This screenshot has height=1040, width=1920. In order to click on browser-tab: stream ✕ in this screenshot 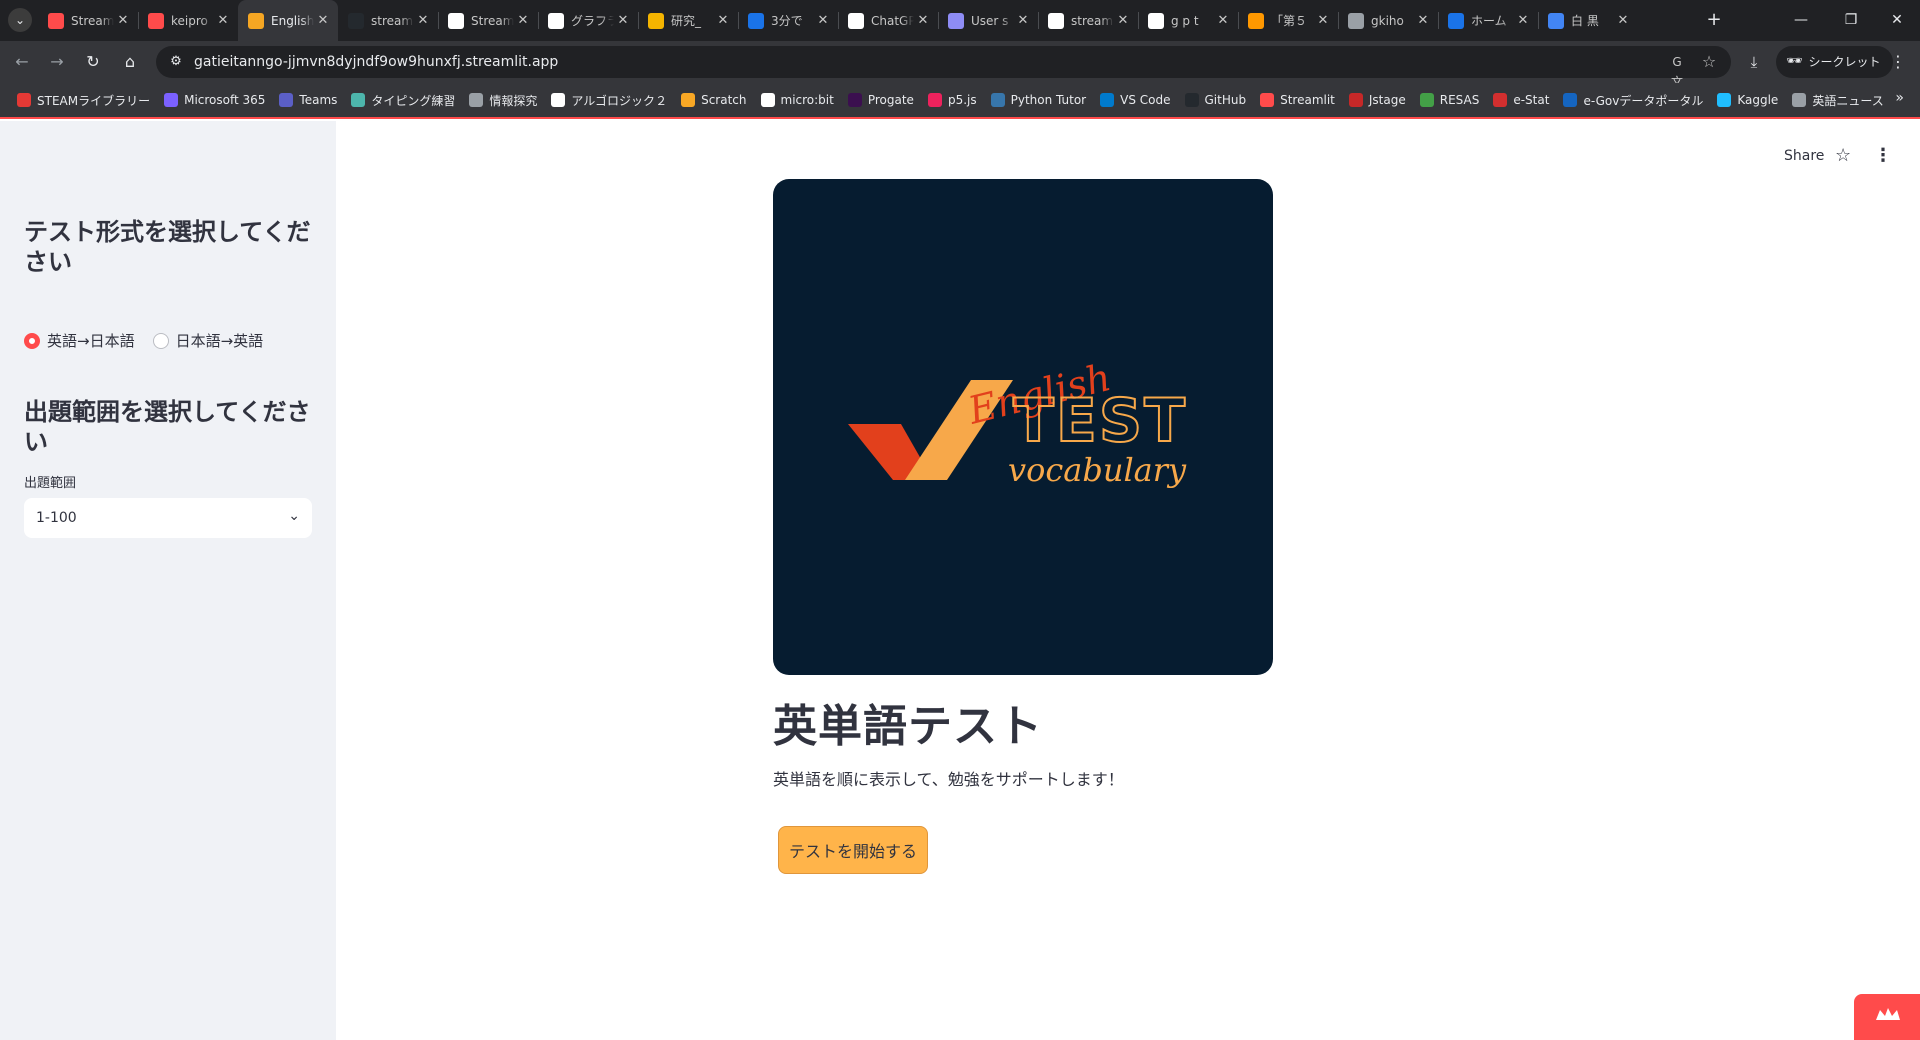, I will do `click(1088, 20)`.